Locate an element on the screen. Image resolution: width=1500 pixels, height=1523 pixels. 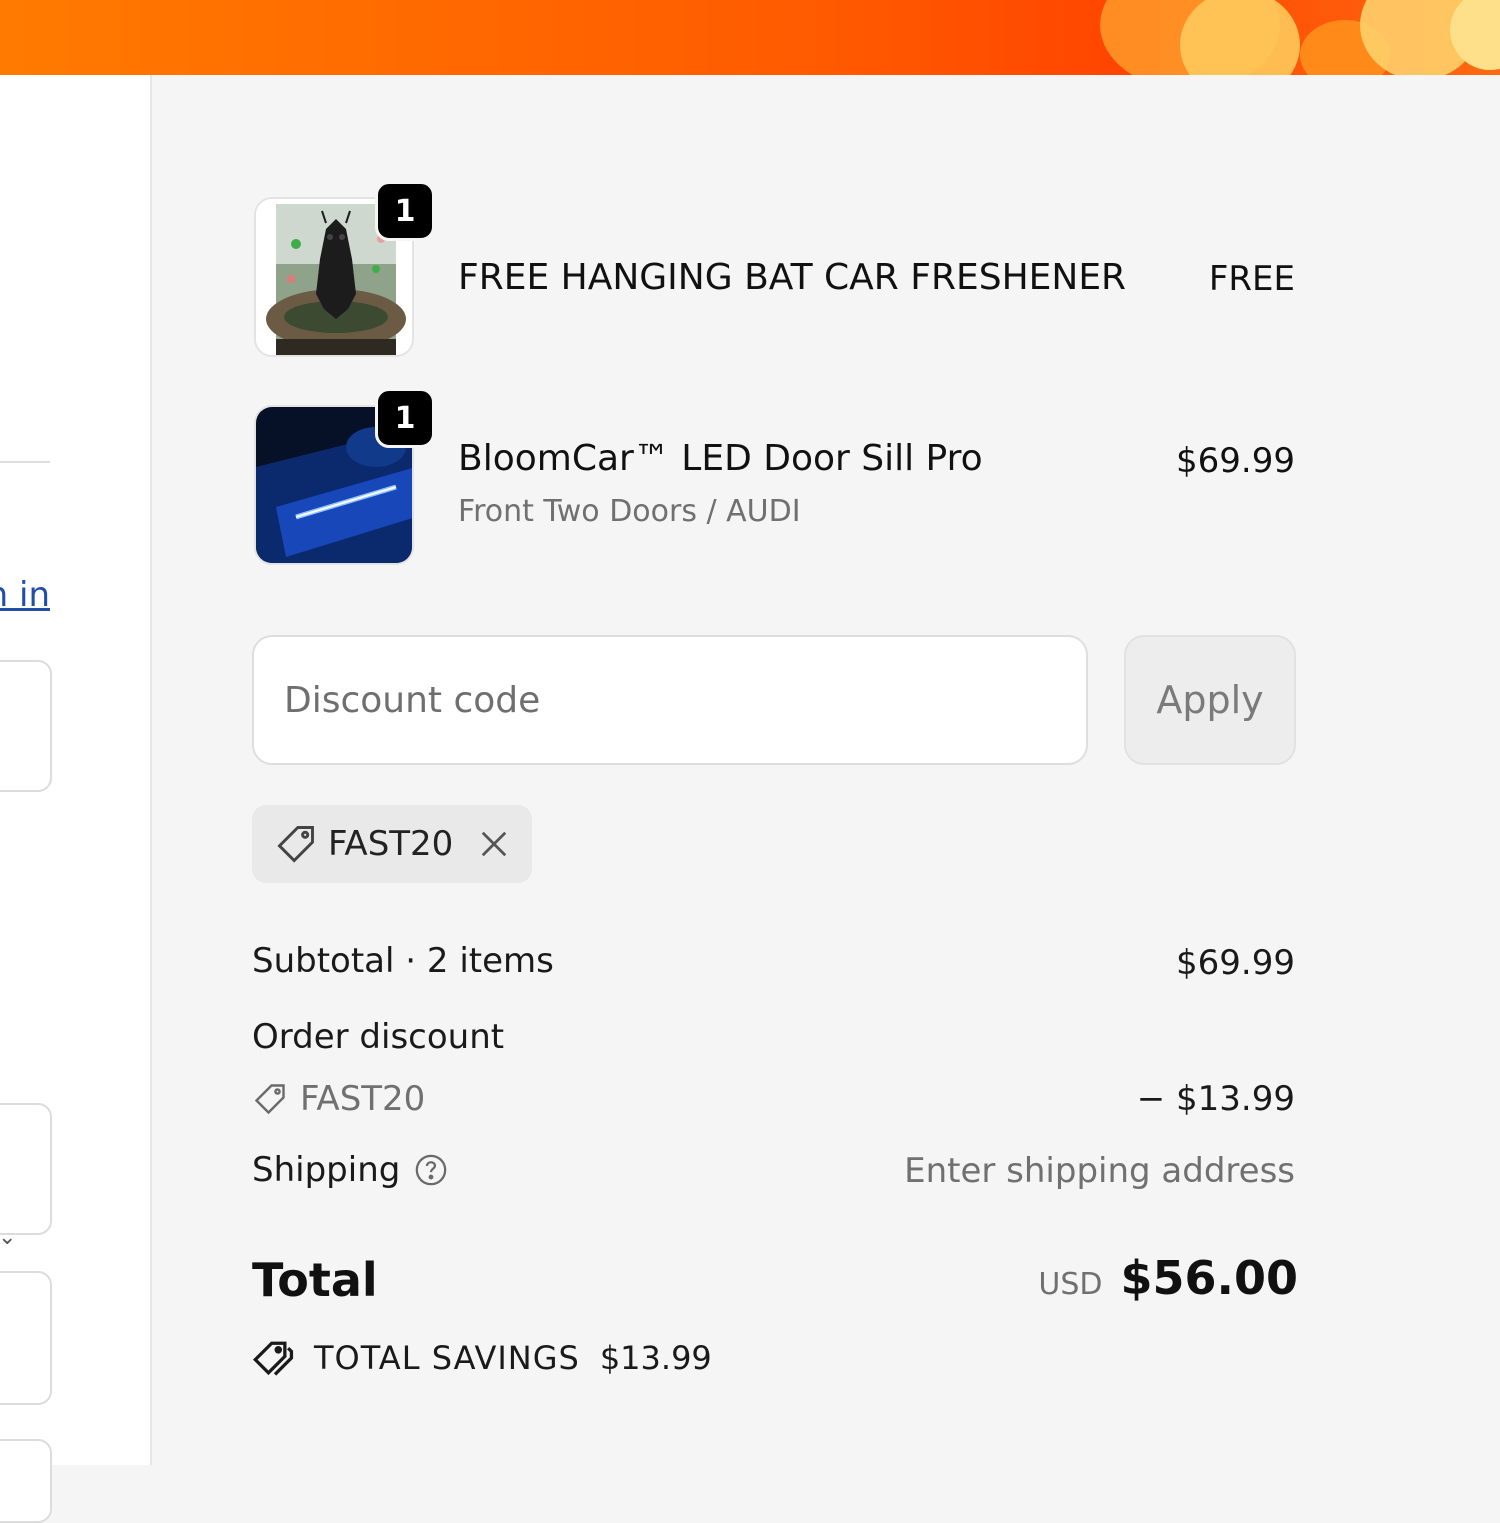
shipping-value: Enter shipping address is located at coordinates (1099, 1171).